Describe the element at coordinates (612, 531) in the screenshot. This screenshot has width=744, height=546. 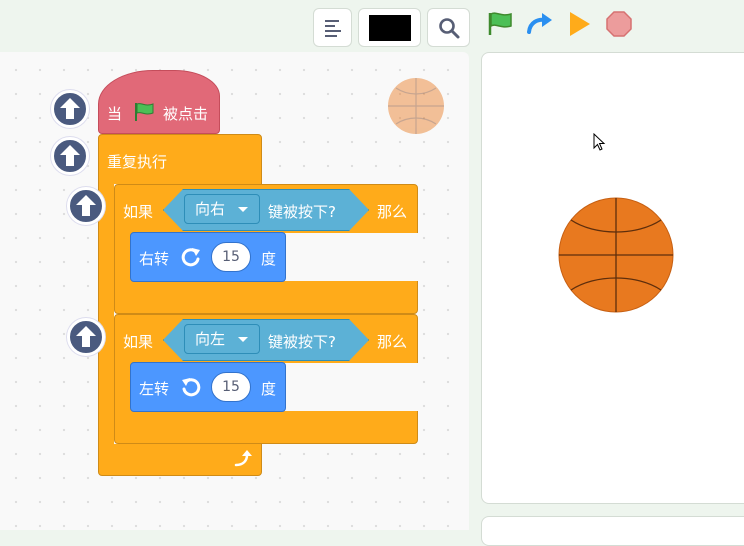
I see `sprite-info-panel` at that location.